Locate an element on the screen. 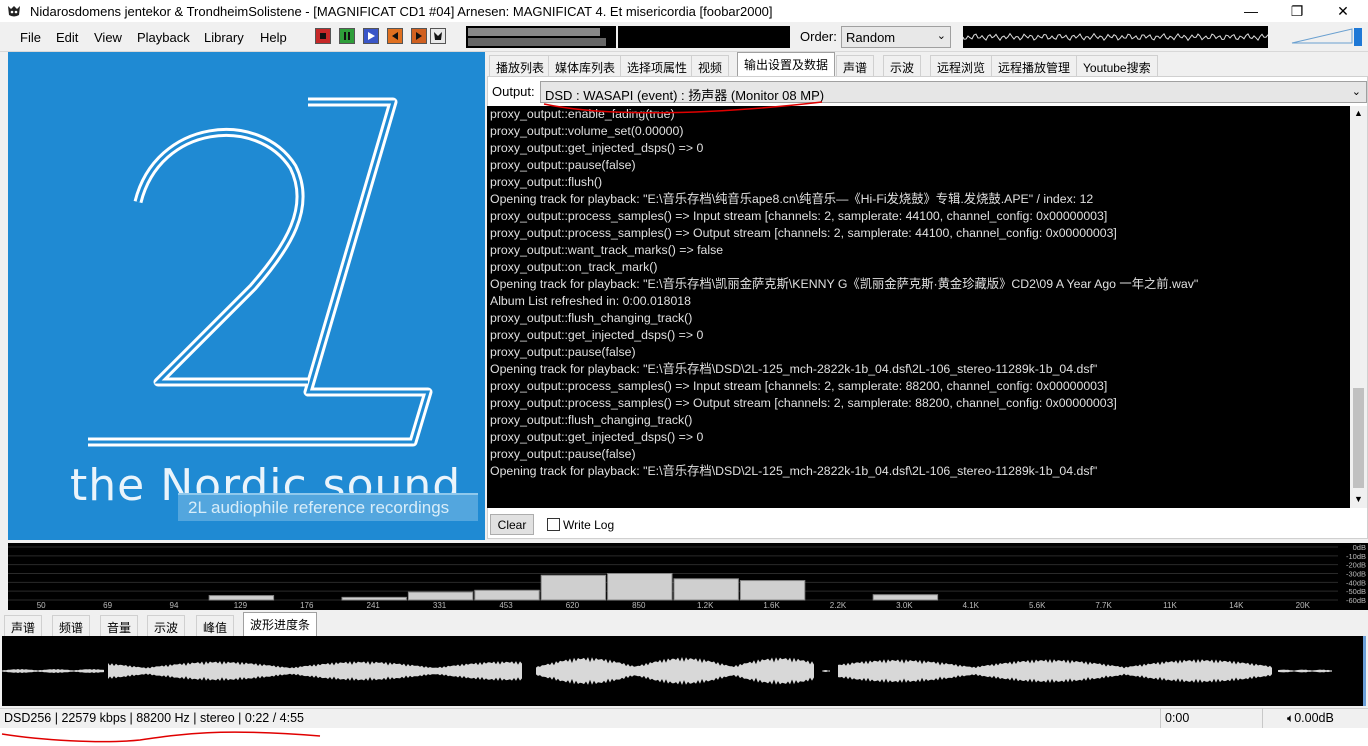 This screenshot has height=746, width=1368. btab-oscilloscope: 示波 is located at coordinates (166, 625).